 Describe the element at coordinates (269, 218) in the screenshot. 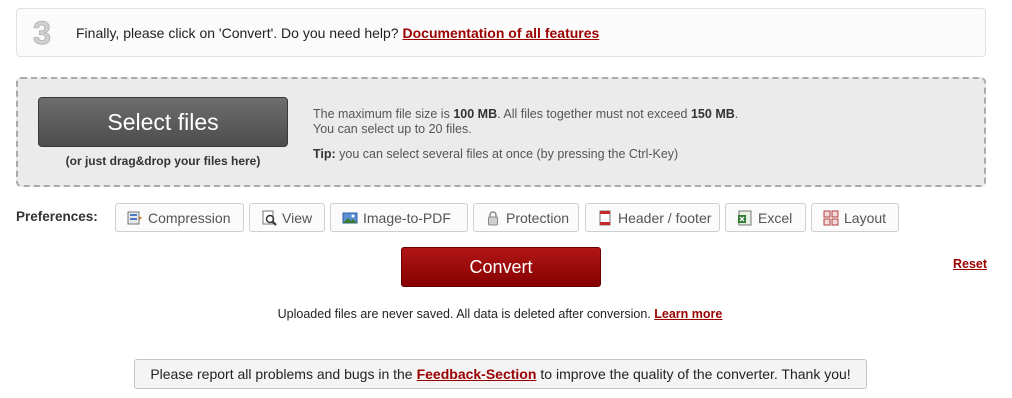

I see `view-icon` at that location.